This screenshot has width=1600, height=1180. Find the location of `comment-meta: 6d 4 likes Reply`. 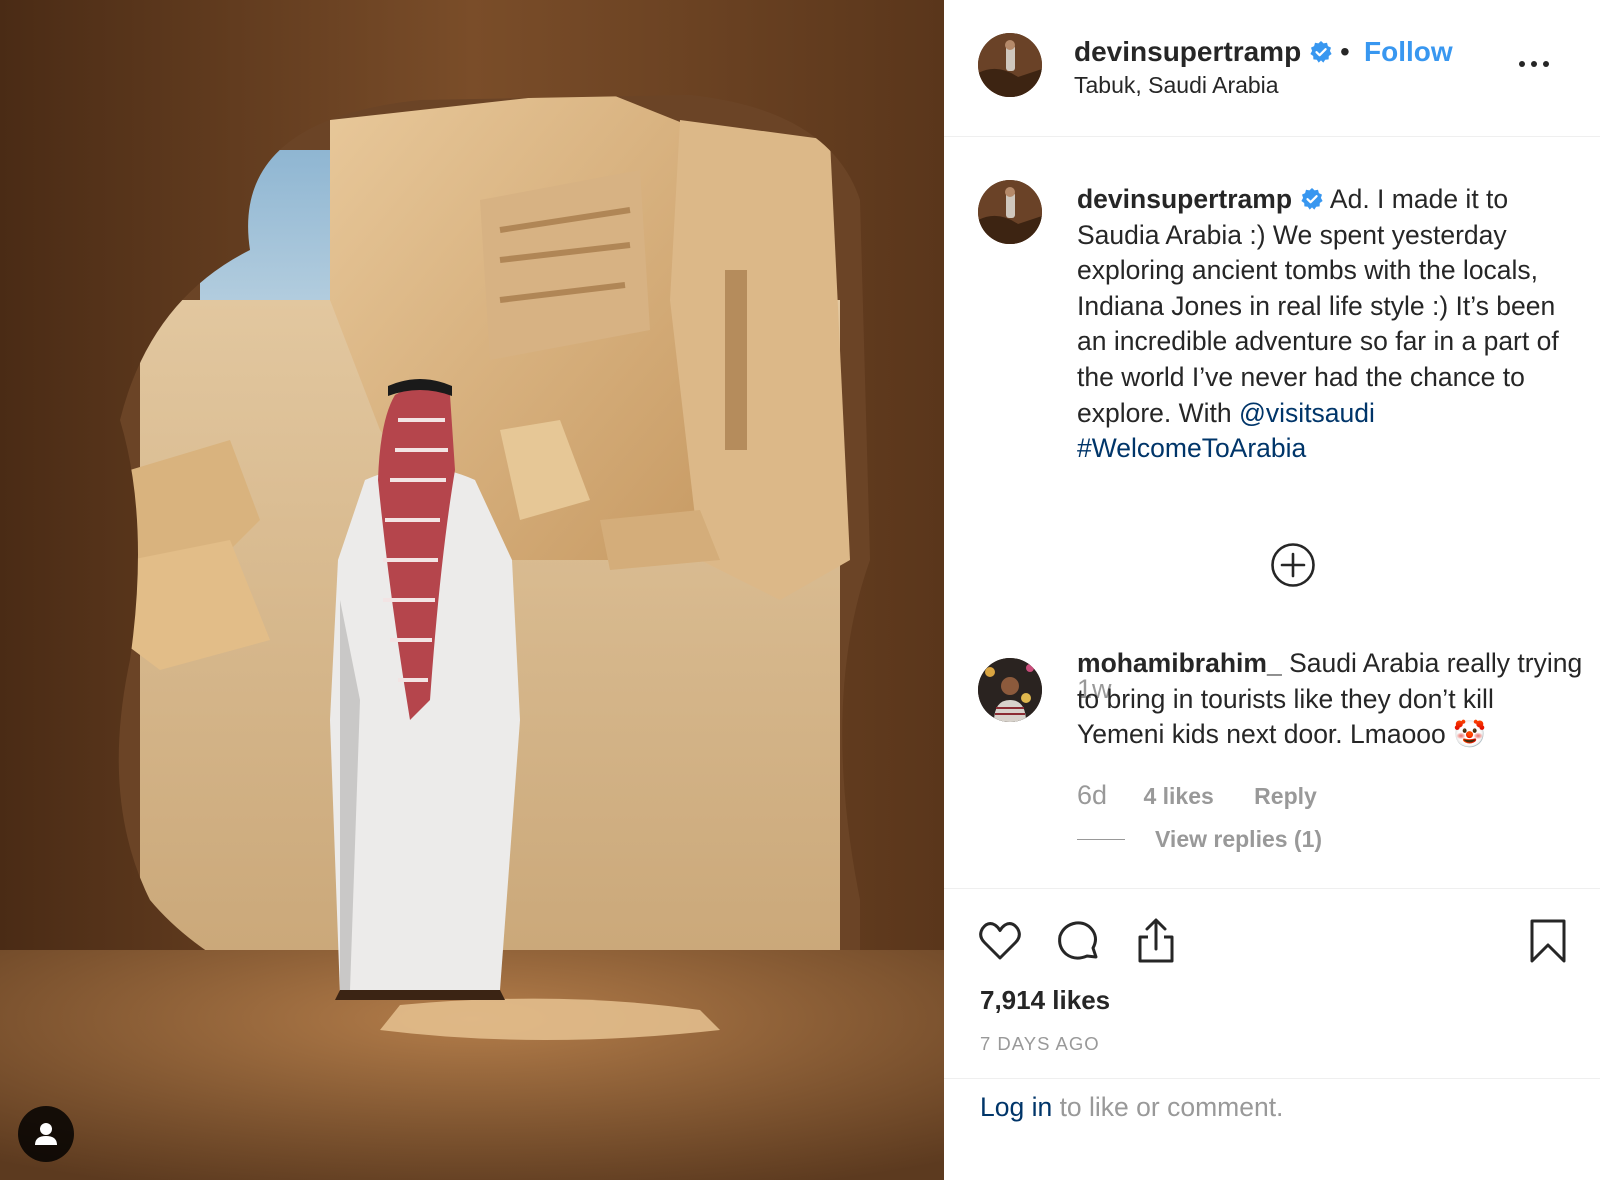

comment-meta: 6d 4 likes Reply is located at coordinates (1197, 795).